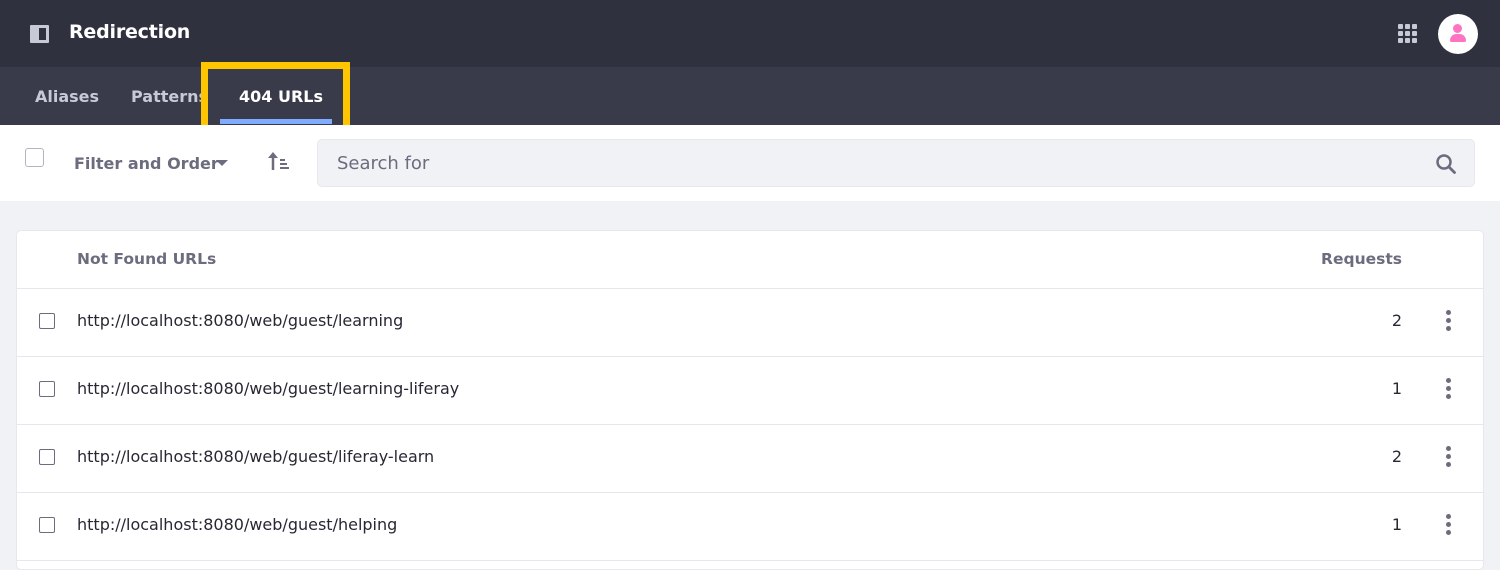  I want to click on product-menu-icon, so click(39, 34).